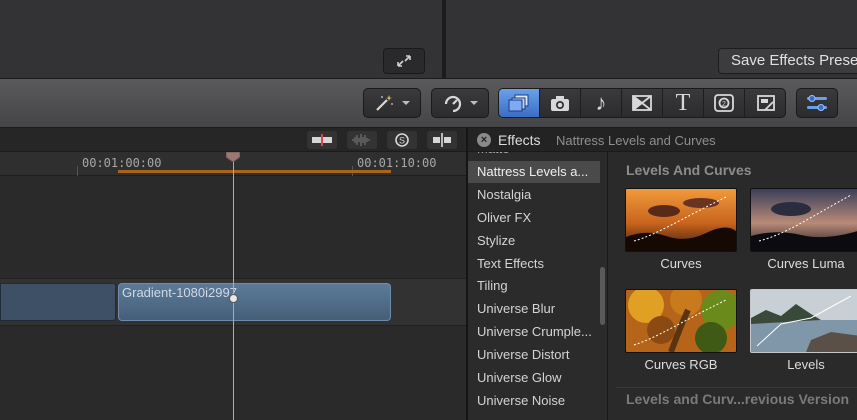  I want to click on list-item: Universe Distort, so click(534, 355).